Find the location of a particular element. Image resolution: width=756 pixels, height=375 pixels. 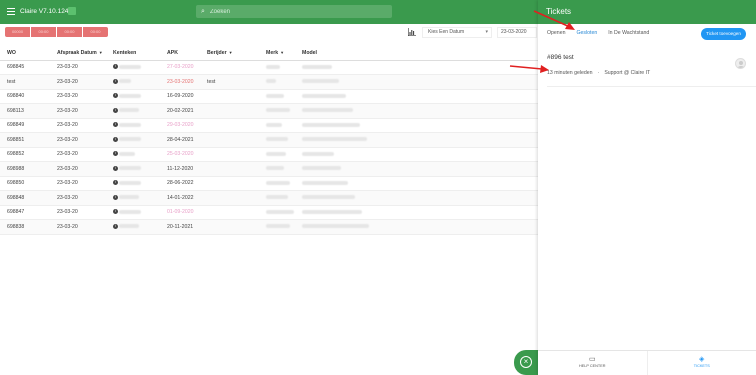

col-header-driver: Berijder ▼ is located at coordinates (229, 53).